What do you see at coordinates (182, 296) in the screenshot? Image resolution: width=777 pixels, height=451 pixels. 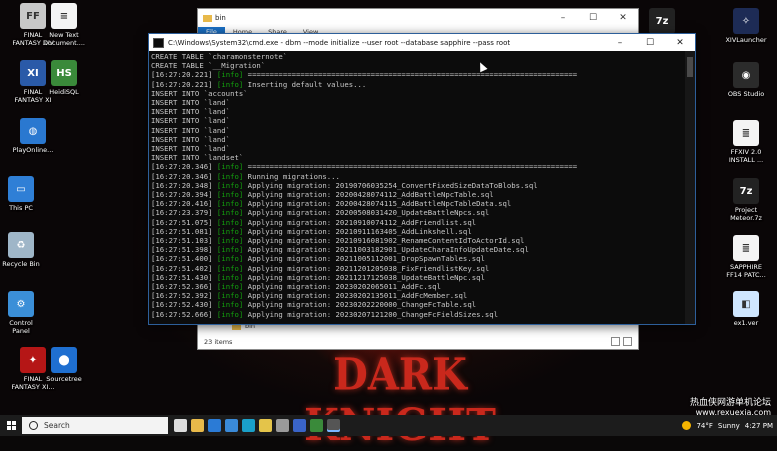 I see `log-timestamp: [16:27:52.392]` at bounding box center [182, 296].